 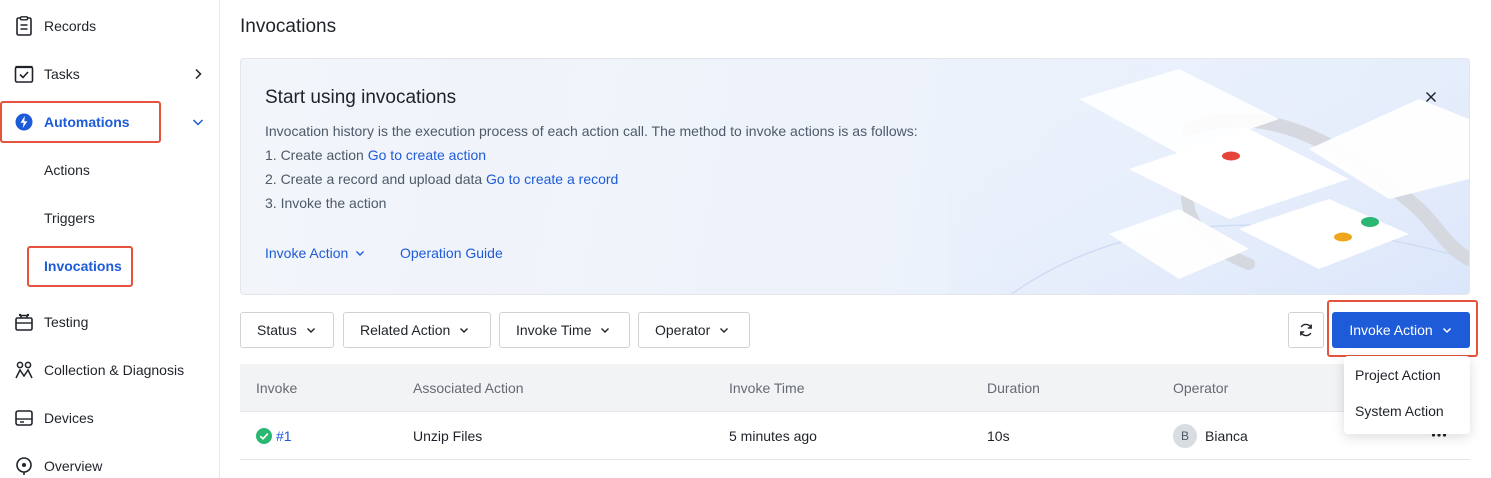 What do you see at coordinates (109, 462) in the screenshot?
I see `sidebar-item-overview: Overview` at bounding box center [109, 462].